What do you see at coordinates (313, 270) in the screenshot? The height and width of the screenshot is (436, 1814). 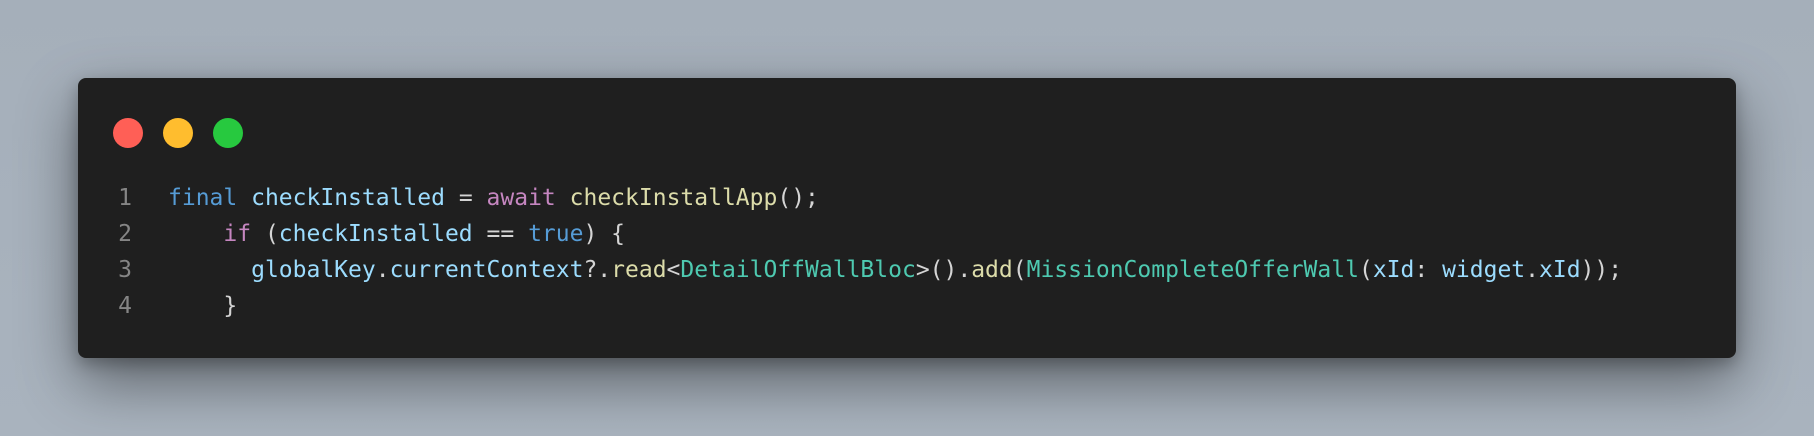 I see `code-token: globalKey` at bounding box center [313, 270].